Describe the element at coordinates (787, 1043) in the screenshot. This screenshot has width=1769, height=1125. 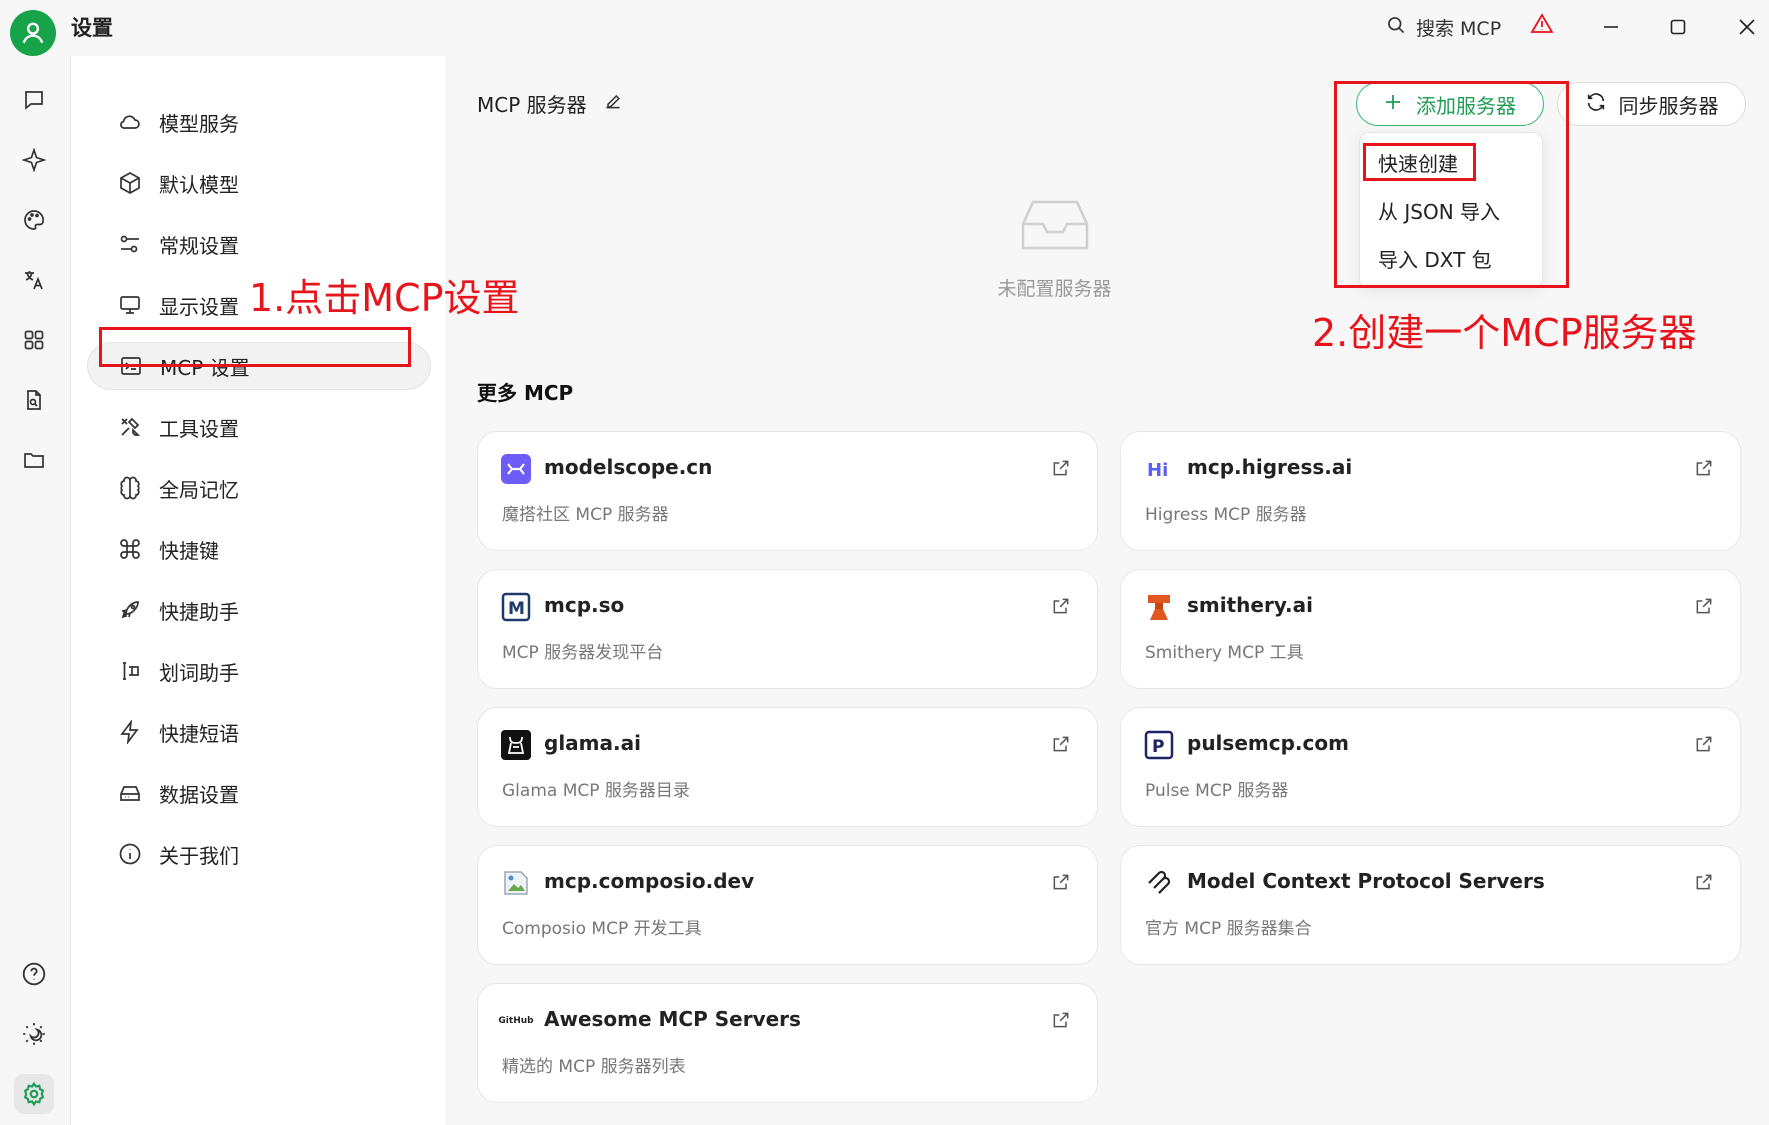
I see `mcp-card-awesome-mcp: GitHub Awesome MCP Servers 精选的 MCP 服务器列表` at that location.